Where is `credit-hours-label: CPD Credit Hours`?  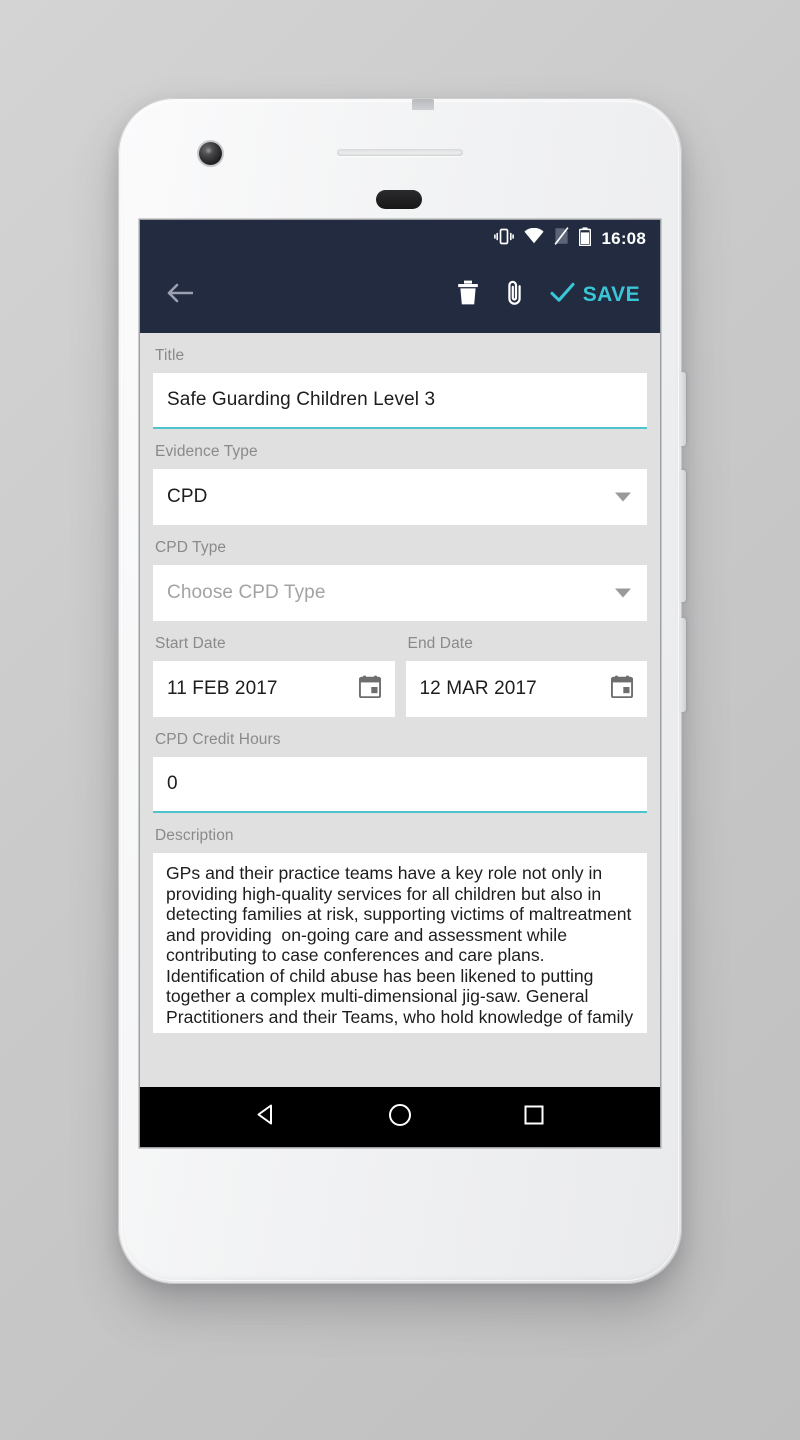
credit-hours-label: CPD Credit Hours is located at coordinates (218, 739).